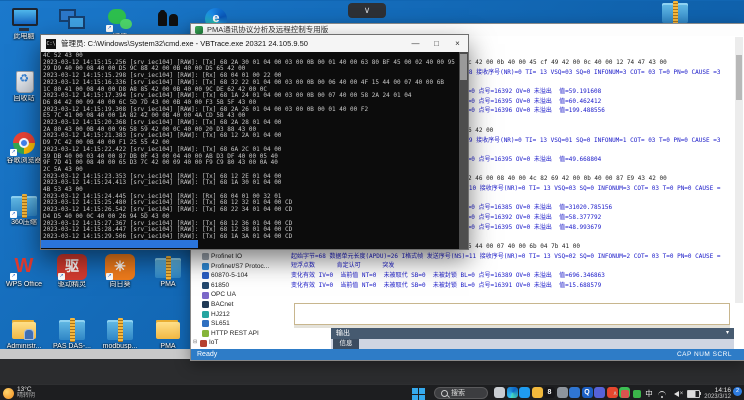 The width and height of the screenshot is (744, 400). I want to click on weather-temp: 13°C, so click(24, 389).